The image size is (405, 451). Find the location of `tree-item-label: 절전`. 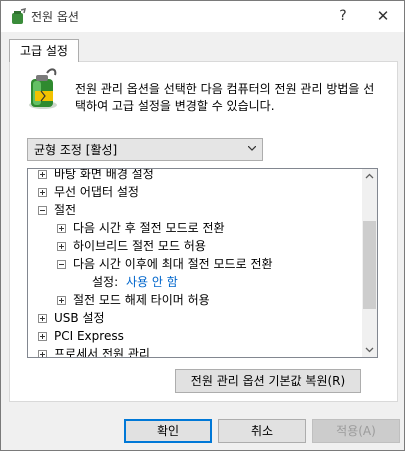

tree-item-label: 절전 is located at coordinates (65, 210).